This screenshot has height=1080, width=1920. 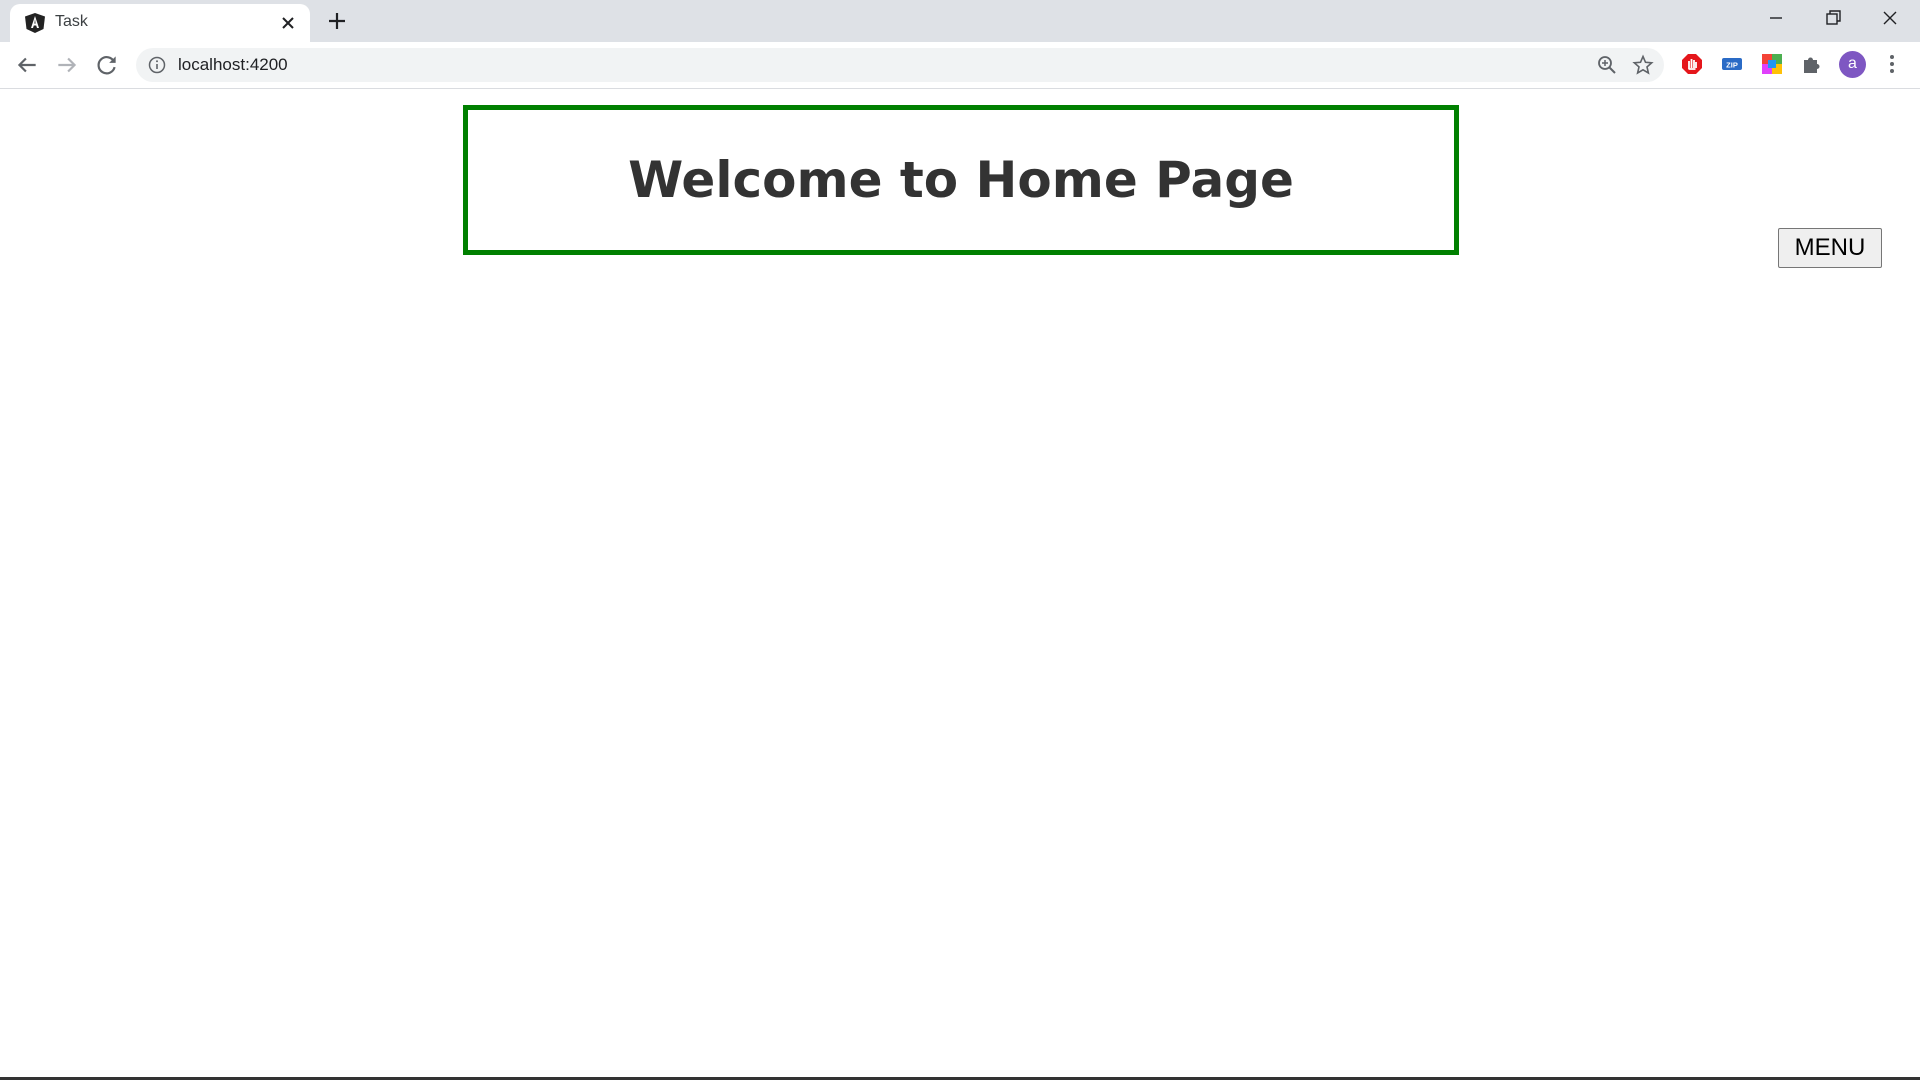 What do you see at coordinates (1852, 64) in the screenshot?
I see `profile-avatar: a` at bounding box center [1852, 64].